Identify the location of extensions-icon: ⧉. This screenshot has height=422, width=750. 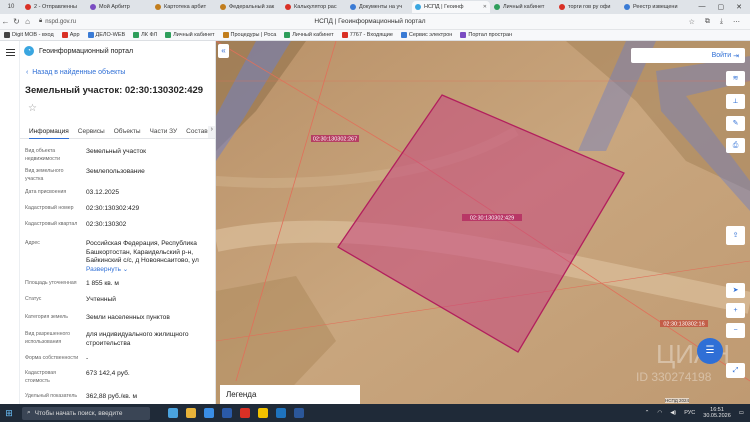
(707, 22).